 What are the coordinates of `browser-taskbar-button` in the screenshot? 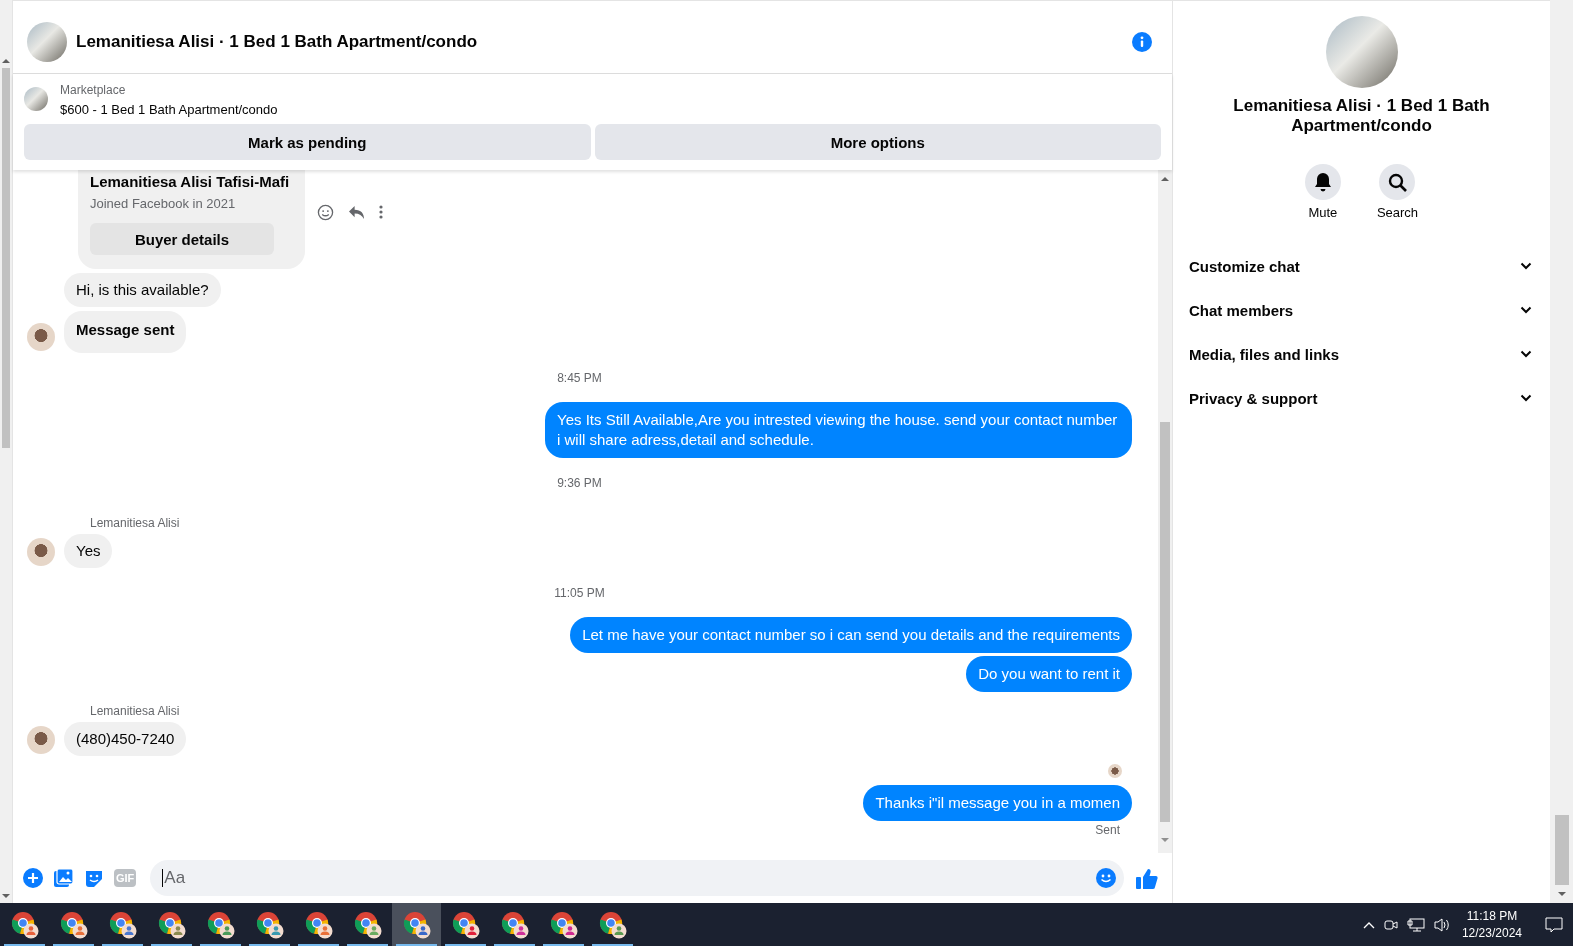 It's located at (416, 924).